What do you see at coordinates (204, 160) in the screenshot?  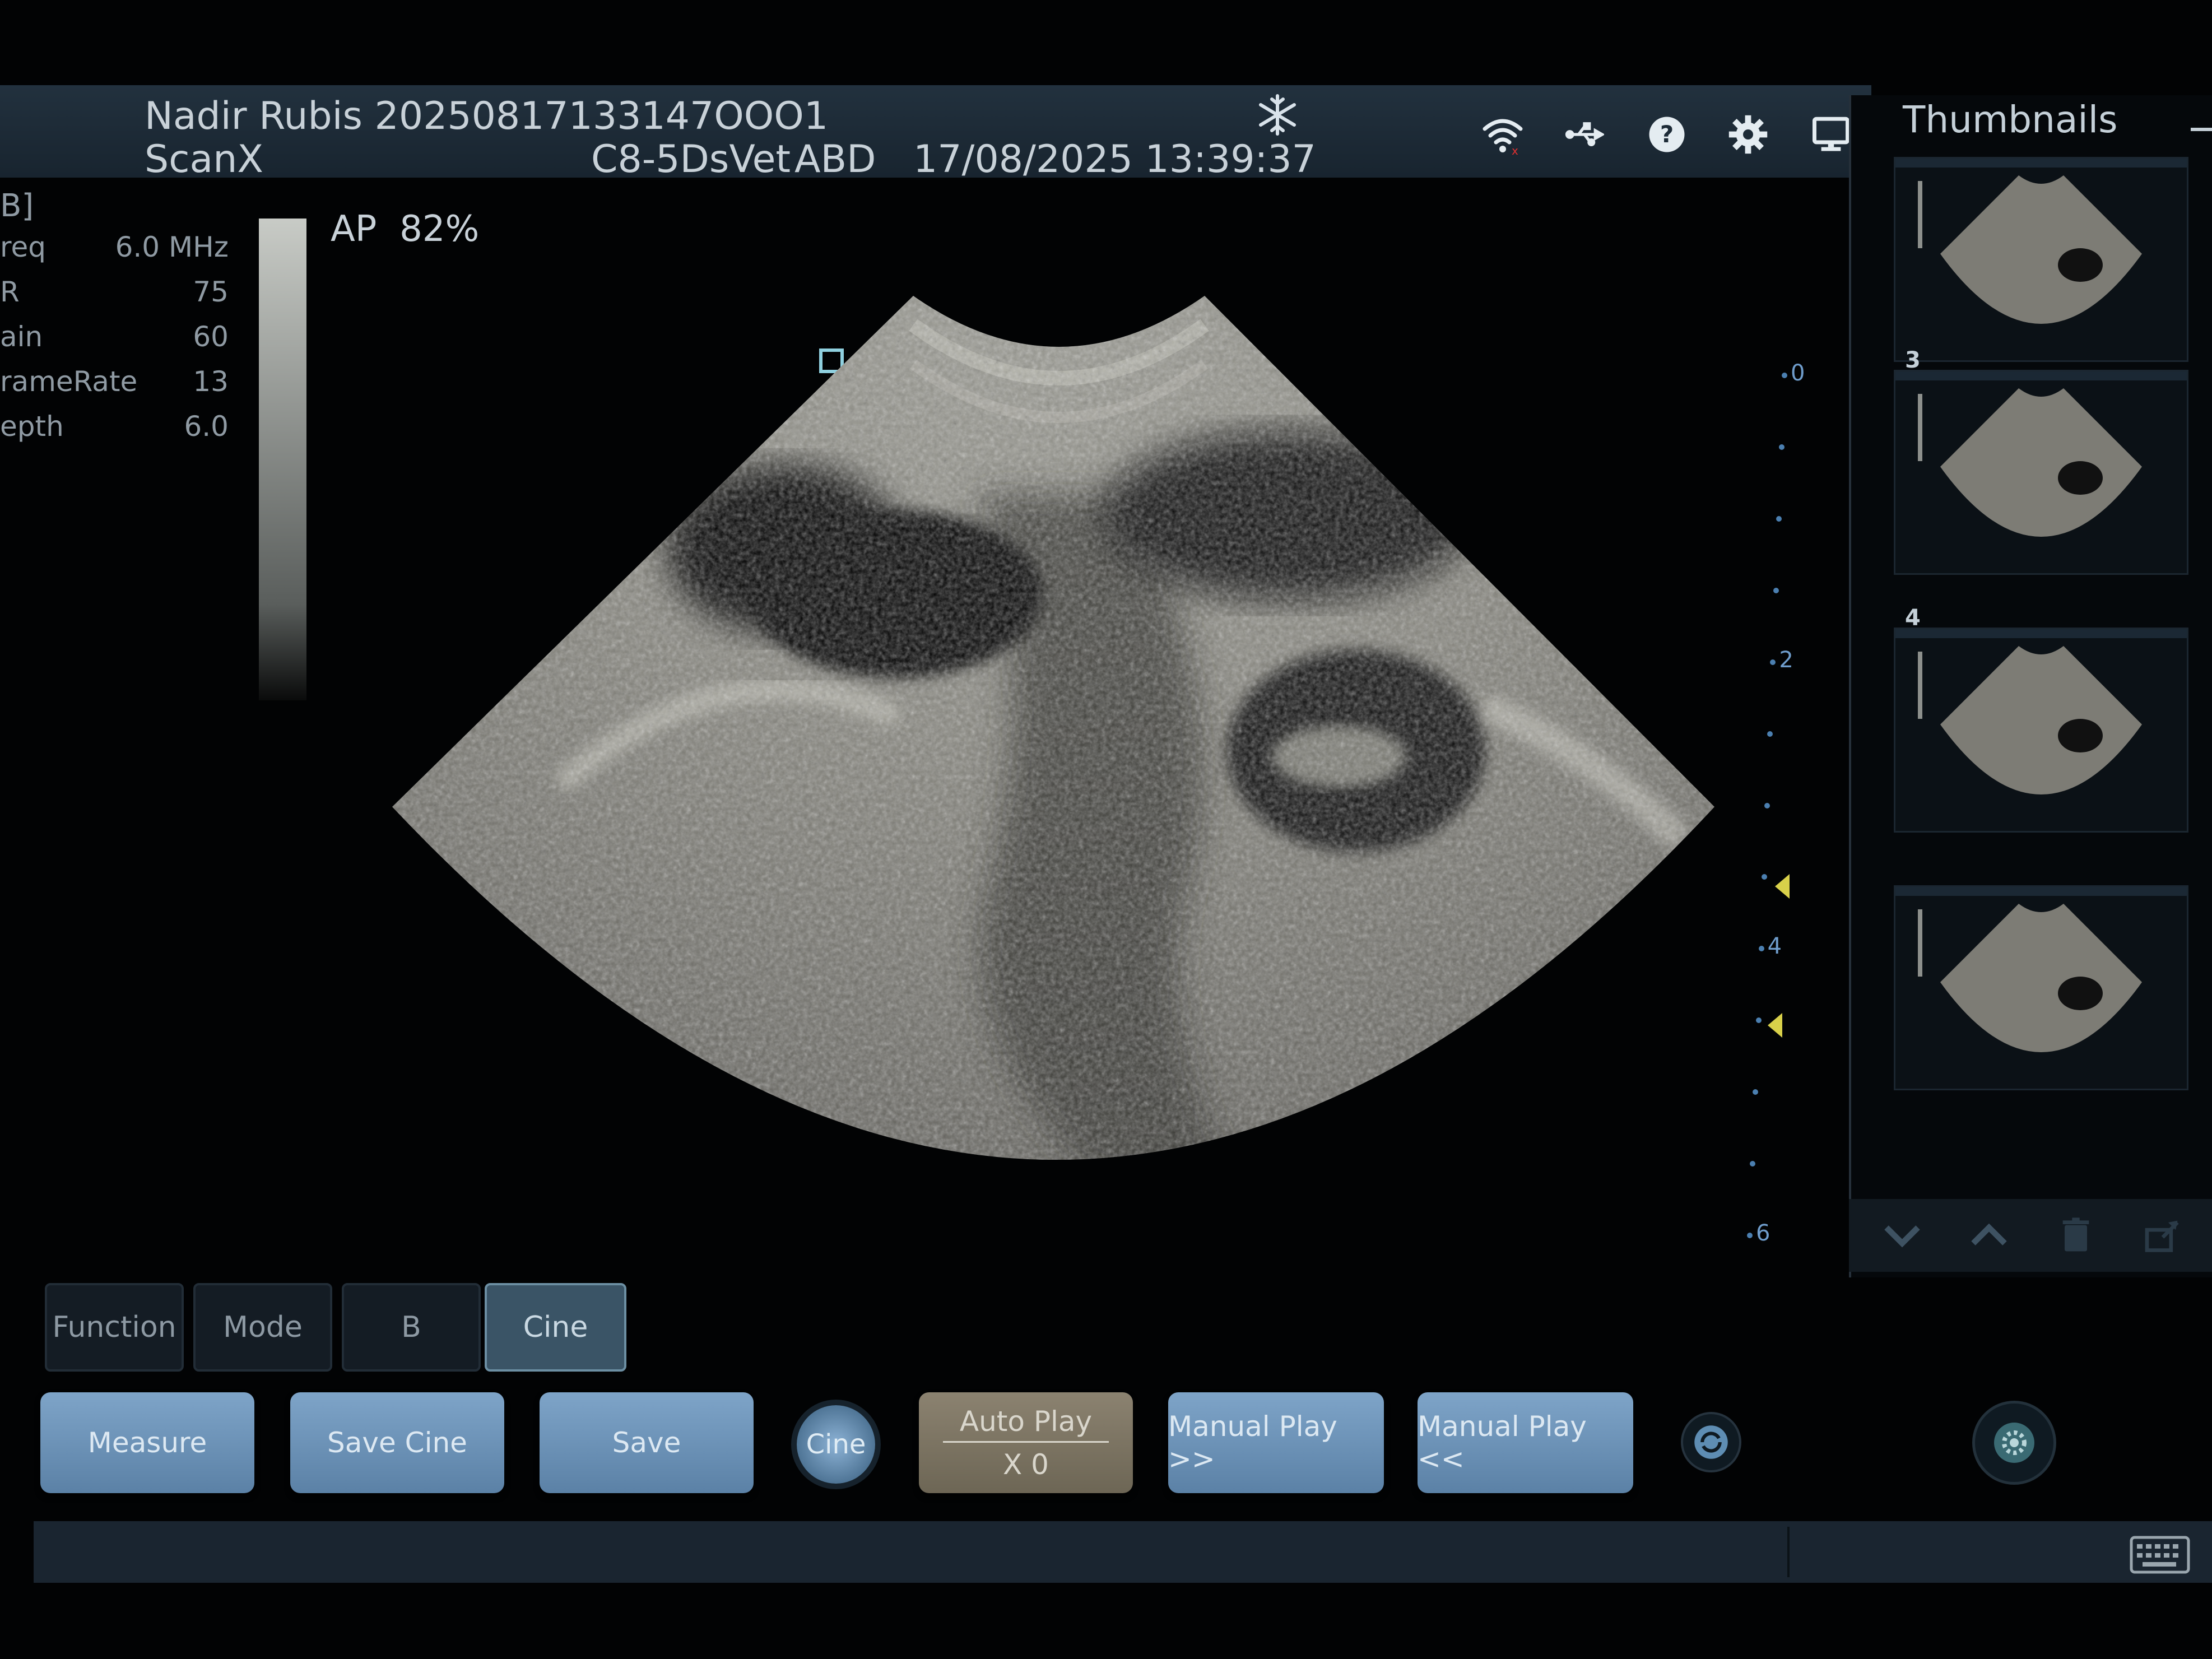 I see `app-name: ScanX` at bounding box center [204, 160].